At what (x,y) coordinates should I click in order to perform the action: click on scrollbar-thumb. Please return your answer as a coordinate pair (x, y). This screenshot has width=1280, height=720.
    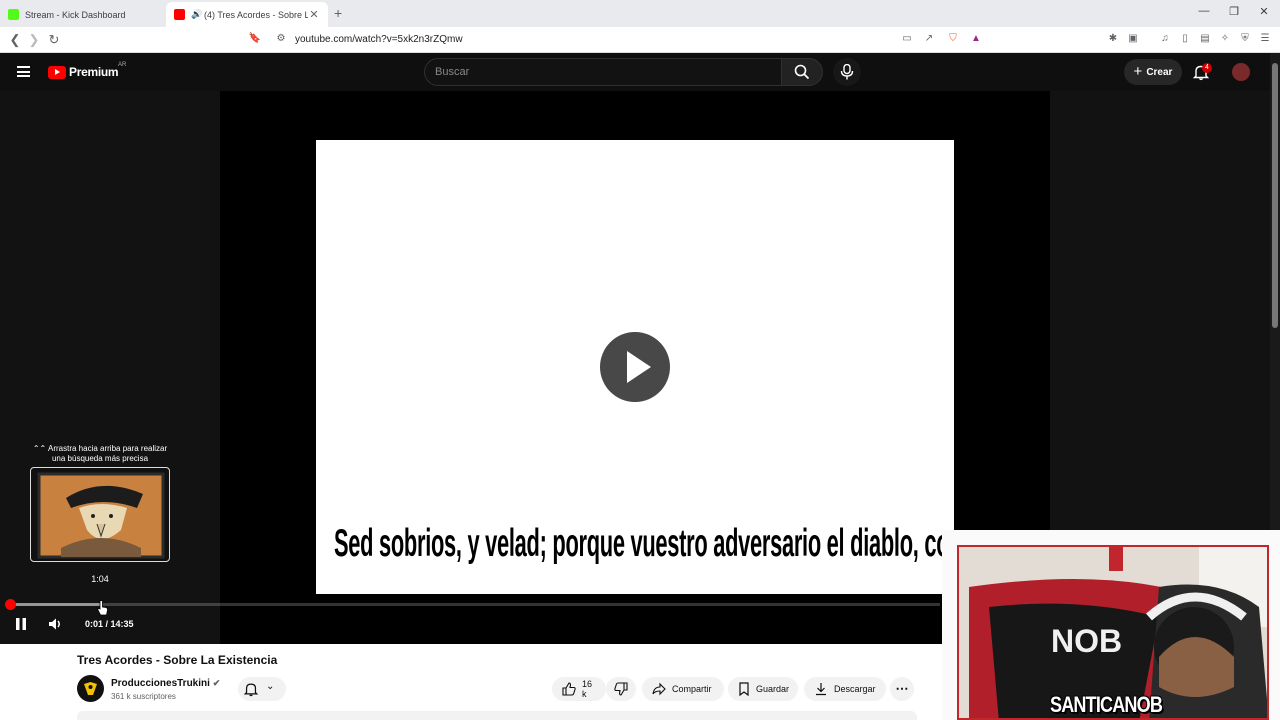
    Looking at the image, I should click on (1275, 195).